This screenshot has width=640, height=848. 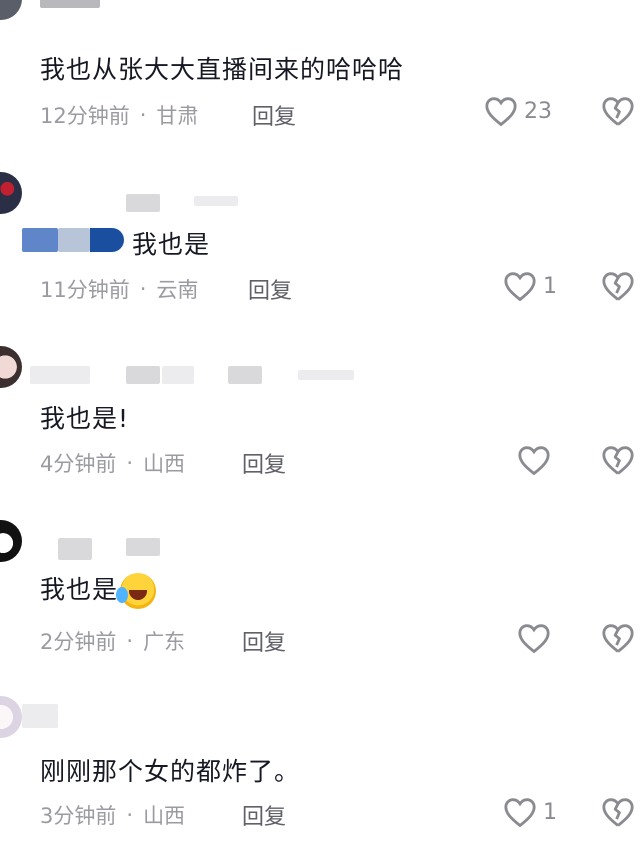 I want to click on comment-time: 3分钟前, so click(x=78, y=816).